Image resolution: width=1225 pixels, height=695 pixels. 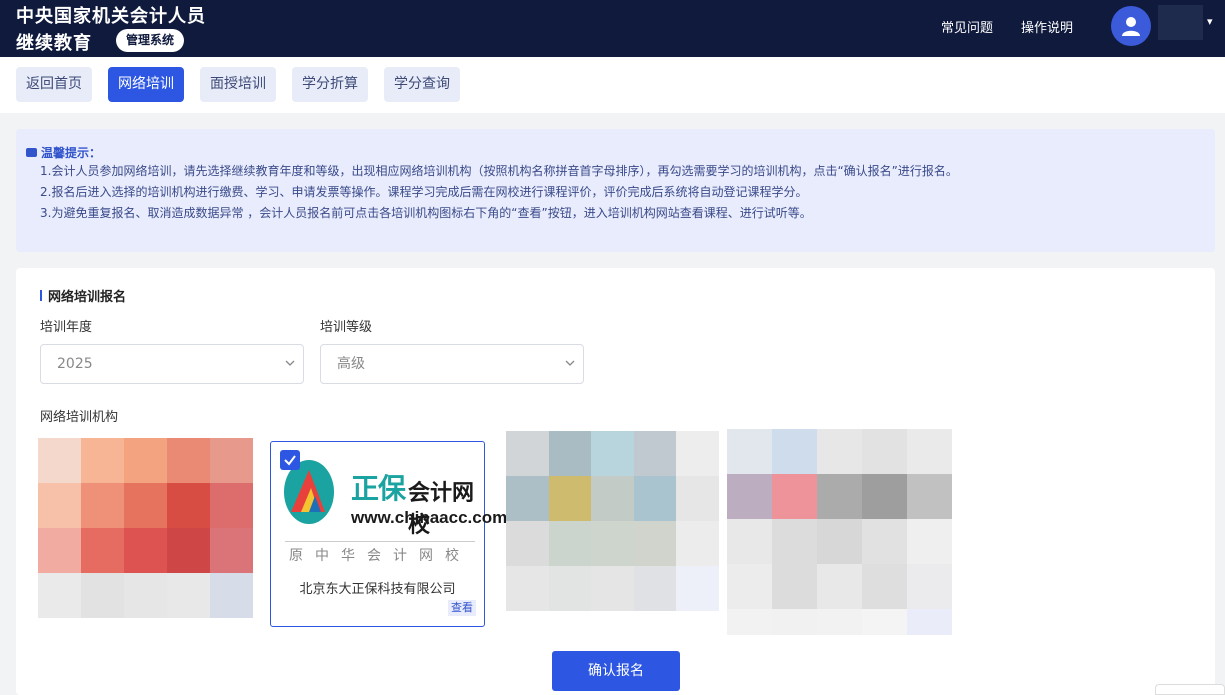 I want to click on level-select: 高级, so click(x=452, y=364).